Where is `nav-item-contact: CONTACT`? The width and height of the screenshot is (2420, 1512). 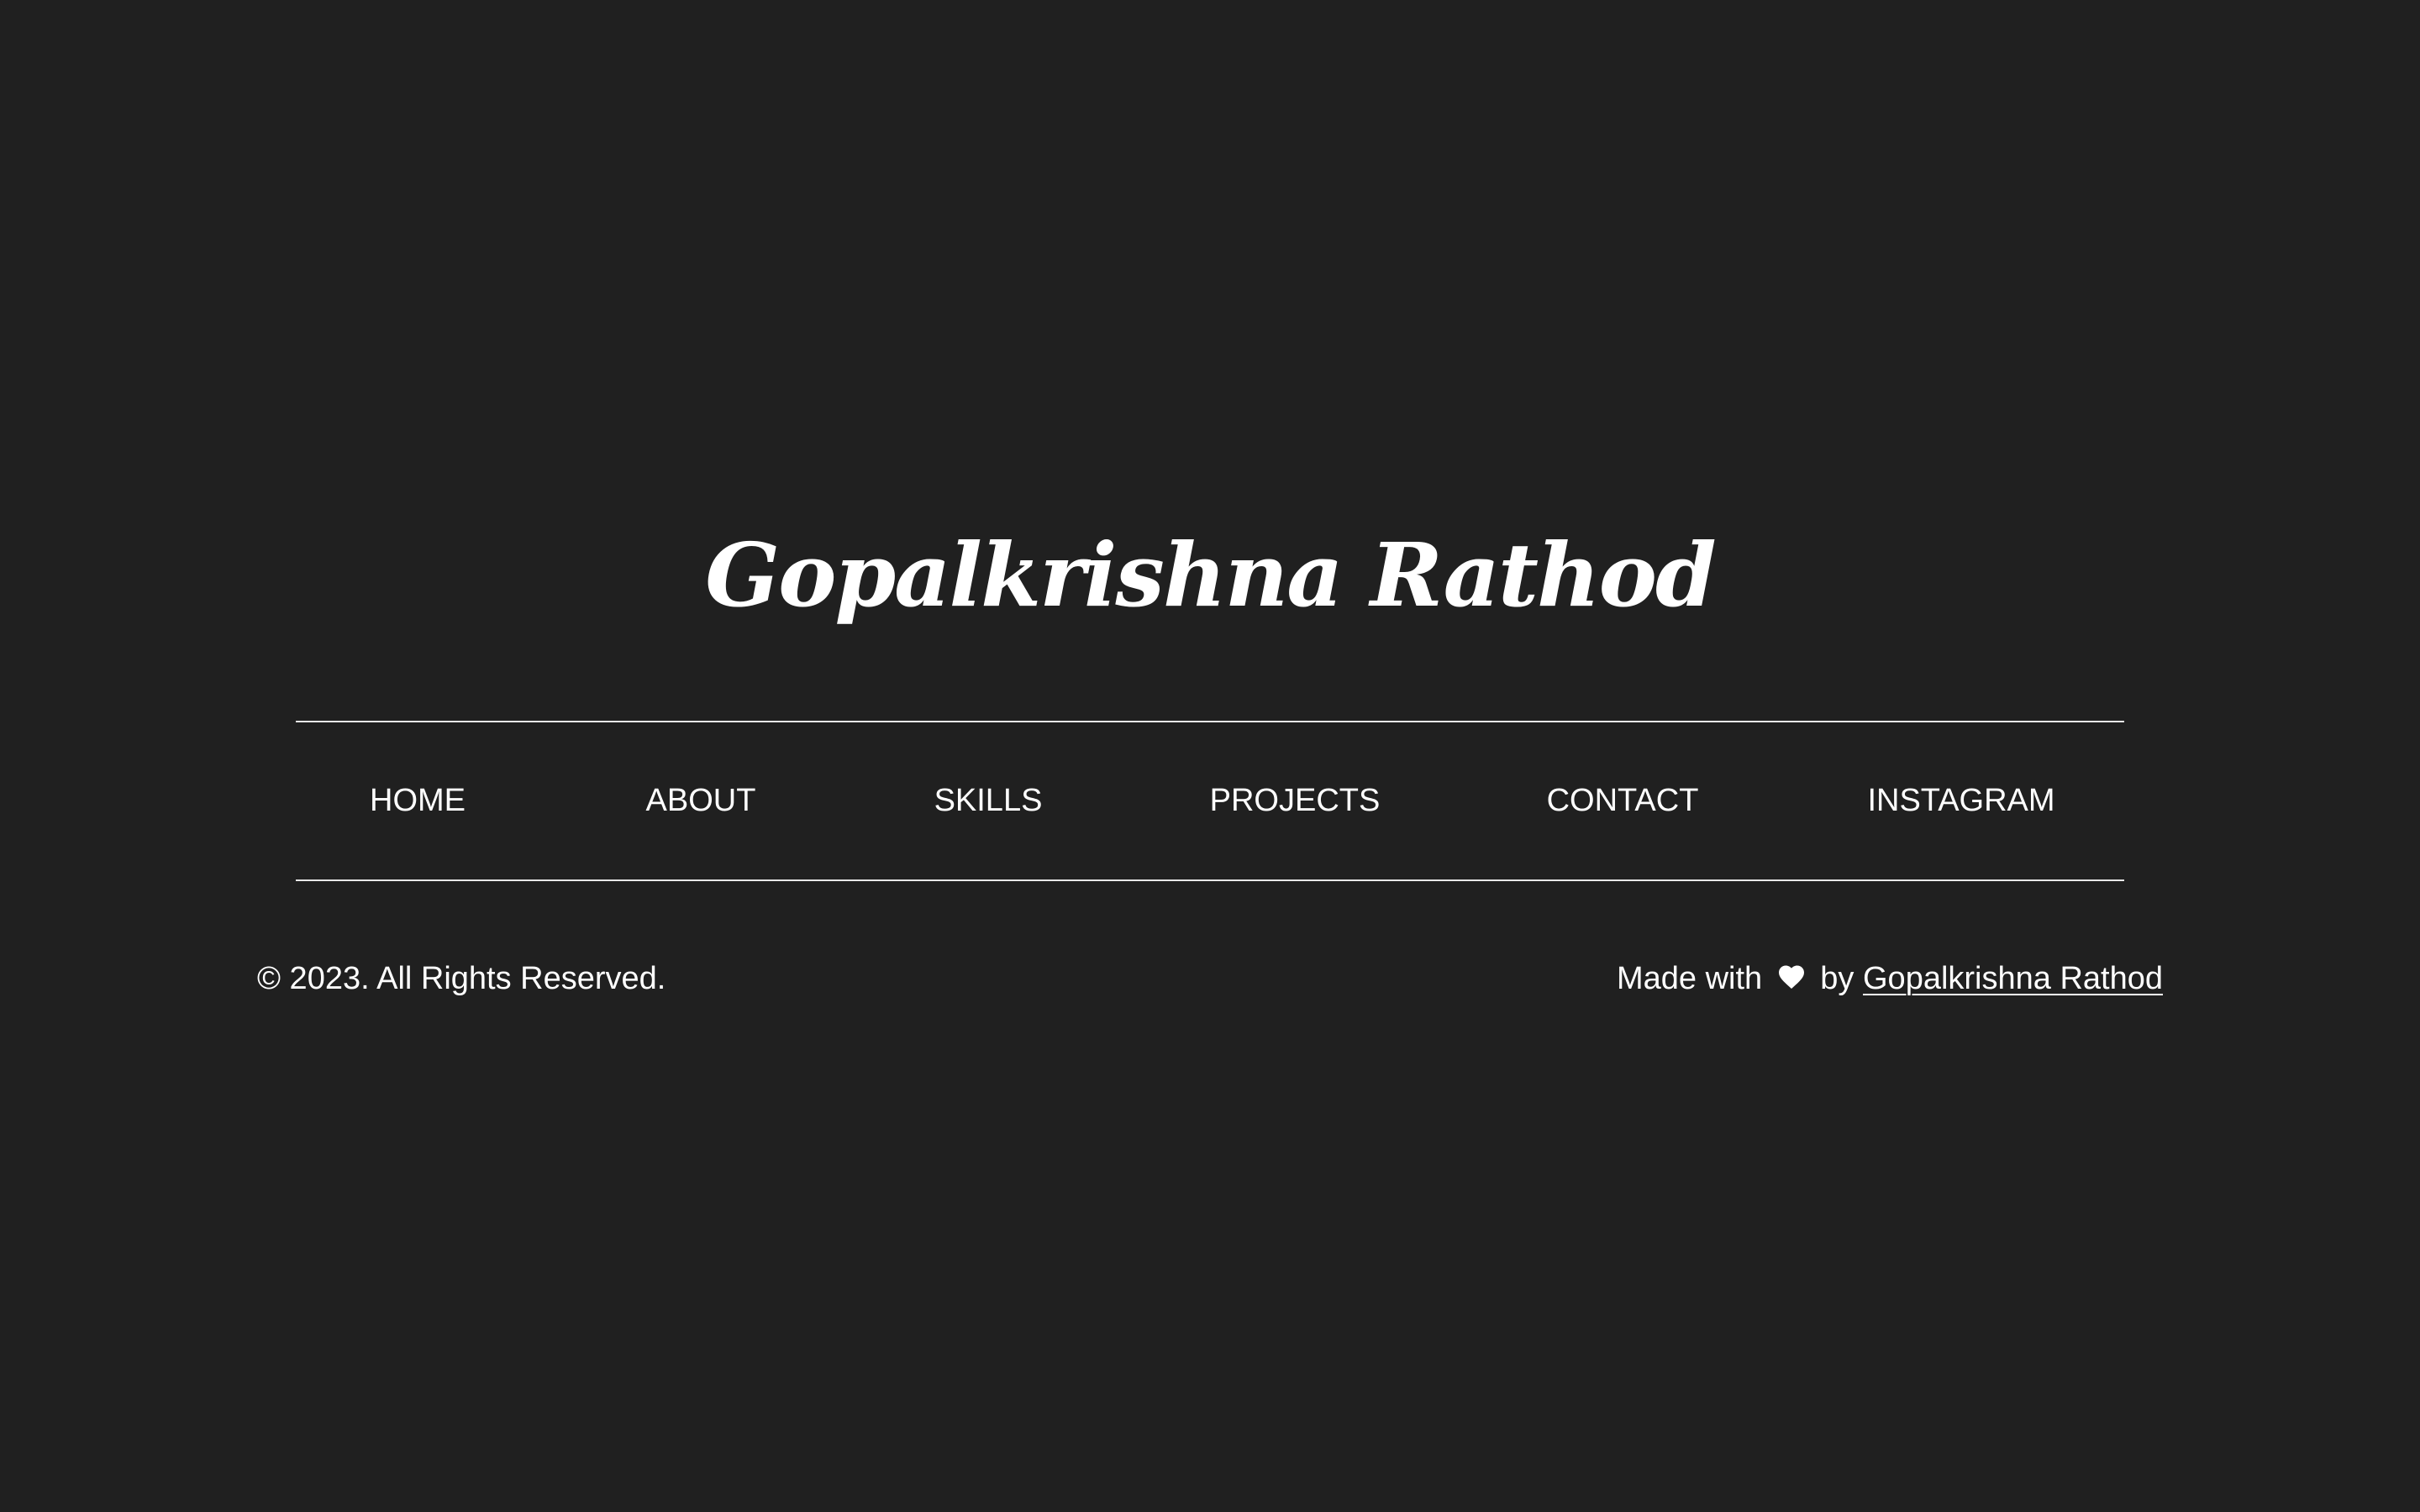
nav-item-contact: CONTACT is located at coordinates (1623, 800).